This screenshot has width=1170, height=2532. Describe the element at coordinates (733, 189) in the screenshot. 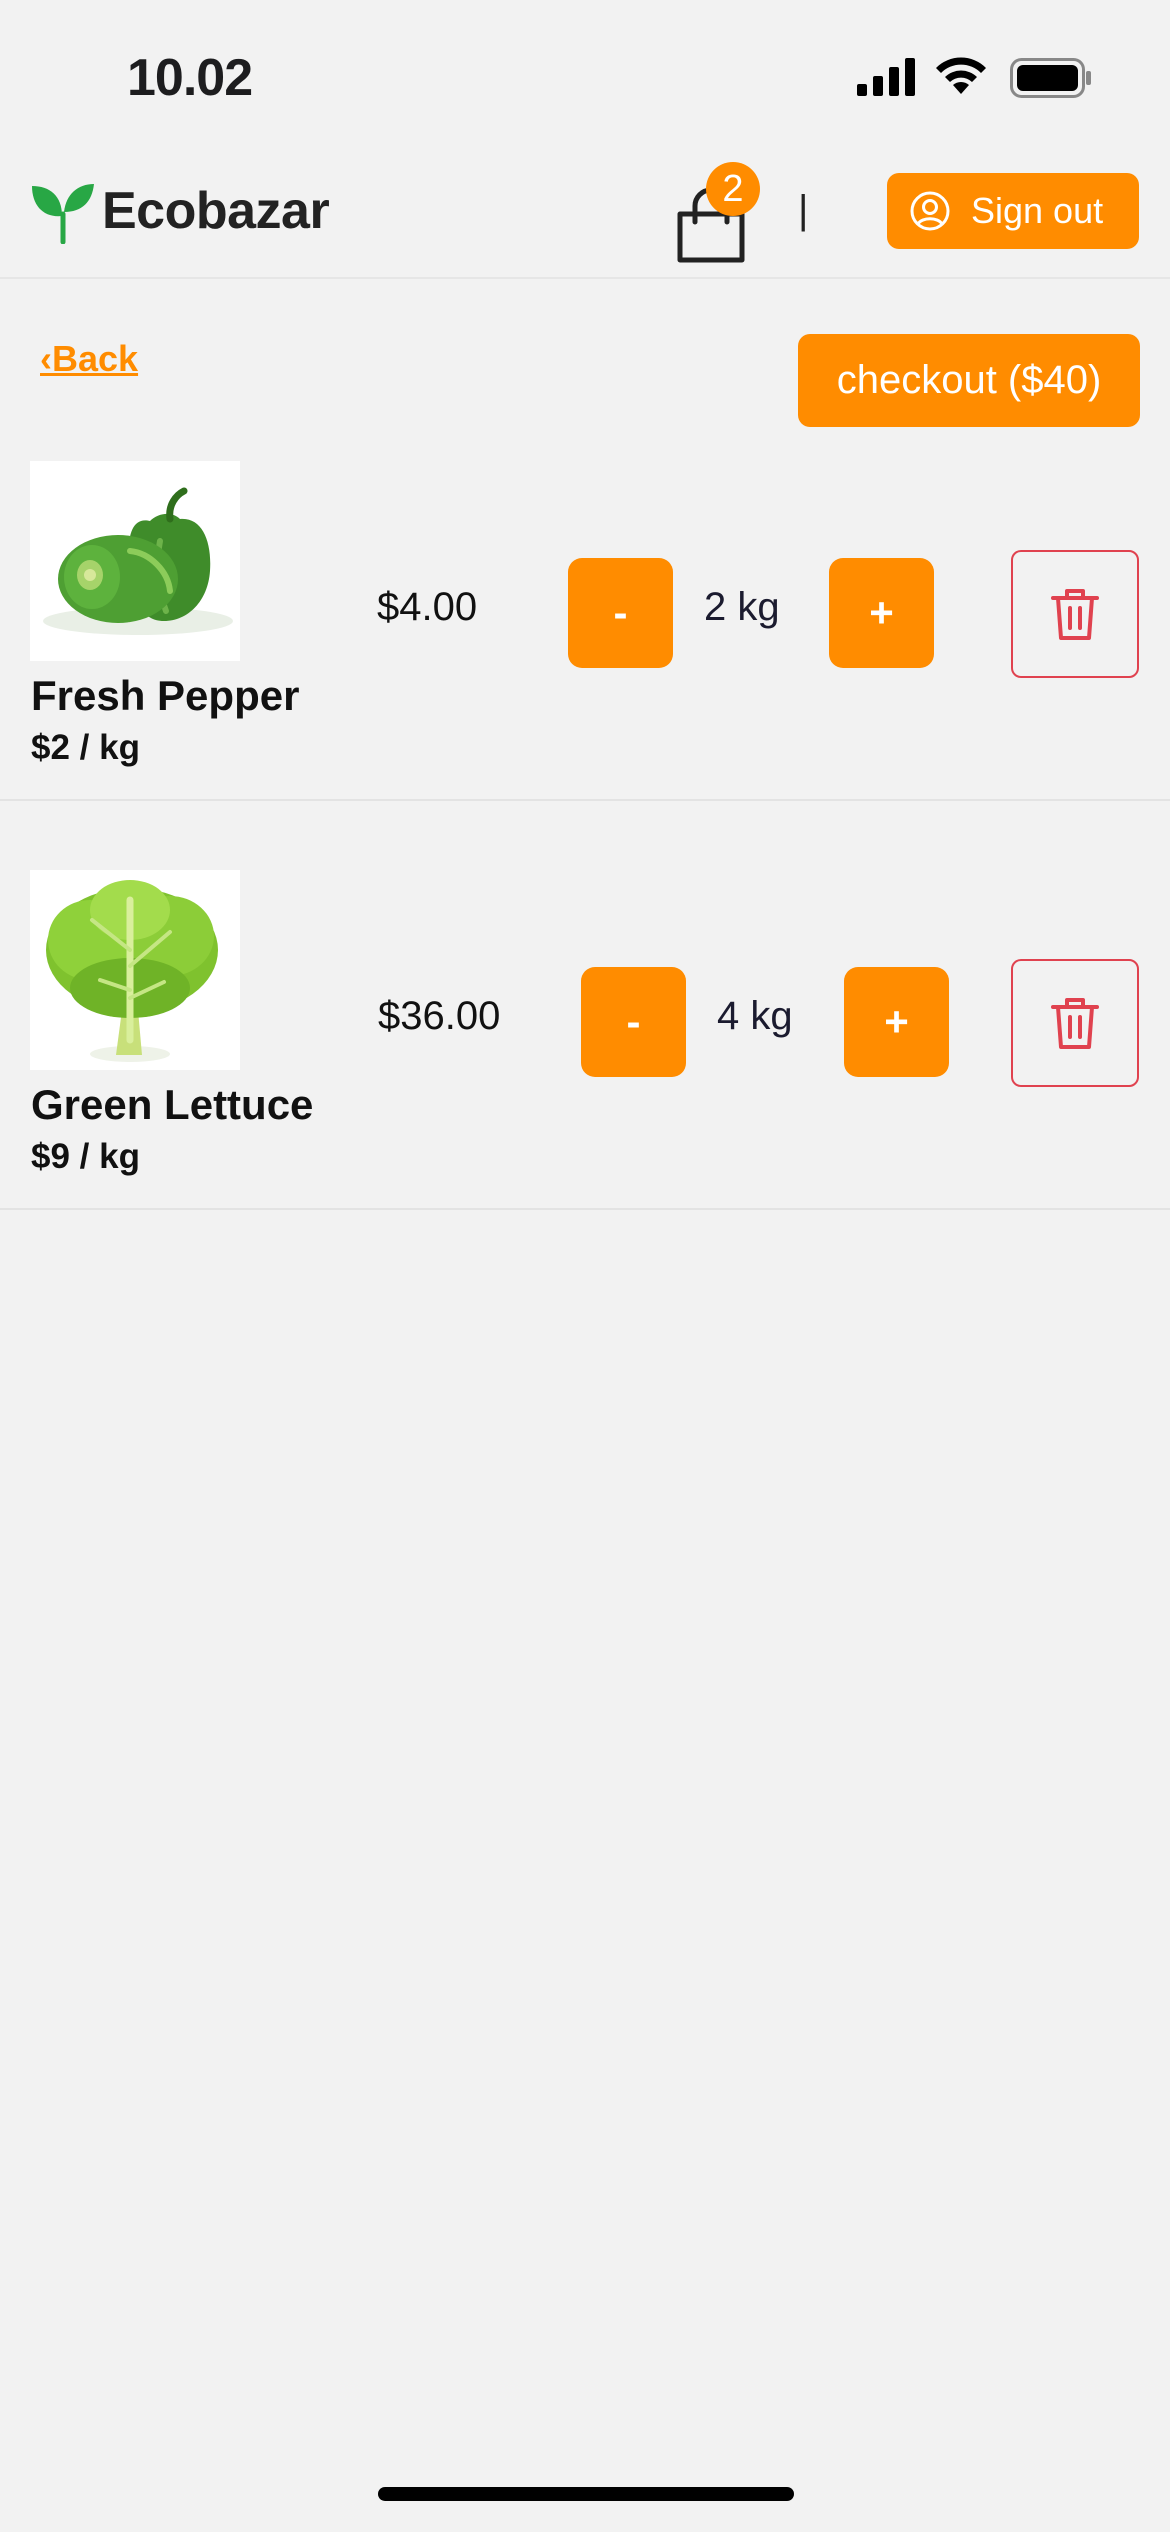

I see `cart-count-badge: 2` at that location.